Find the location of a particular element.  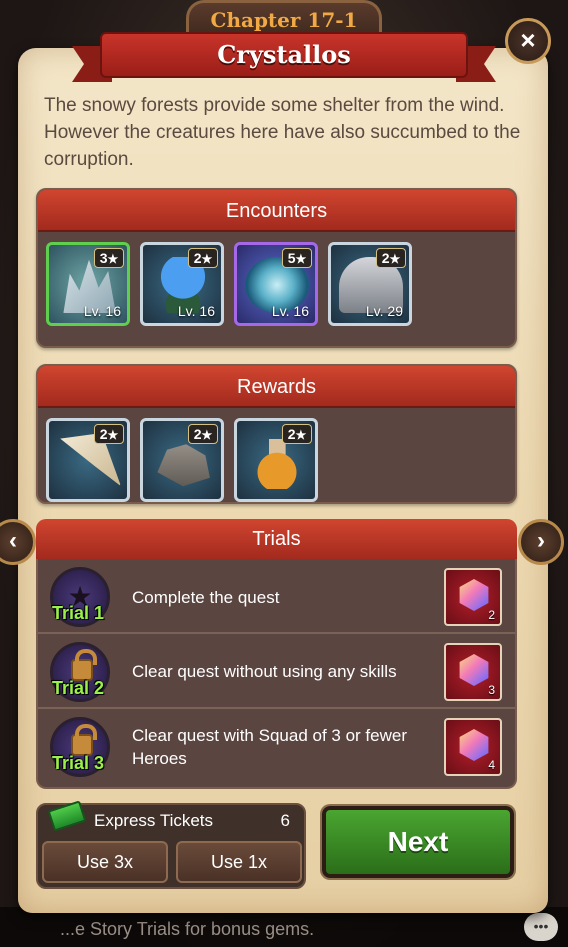

encounter-slot: 3★ Lv. 16 is located at coordinates (88, 284).